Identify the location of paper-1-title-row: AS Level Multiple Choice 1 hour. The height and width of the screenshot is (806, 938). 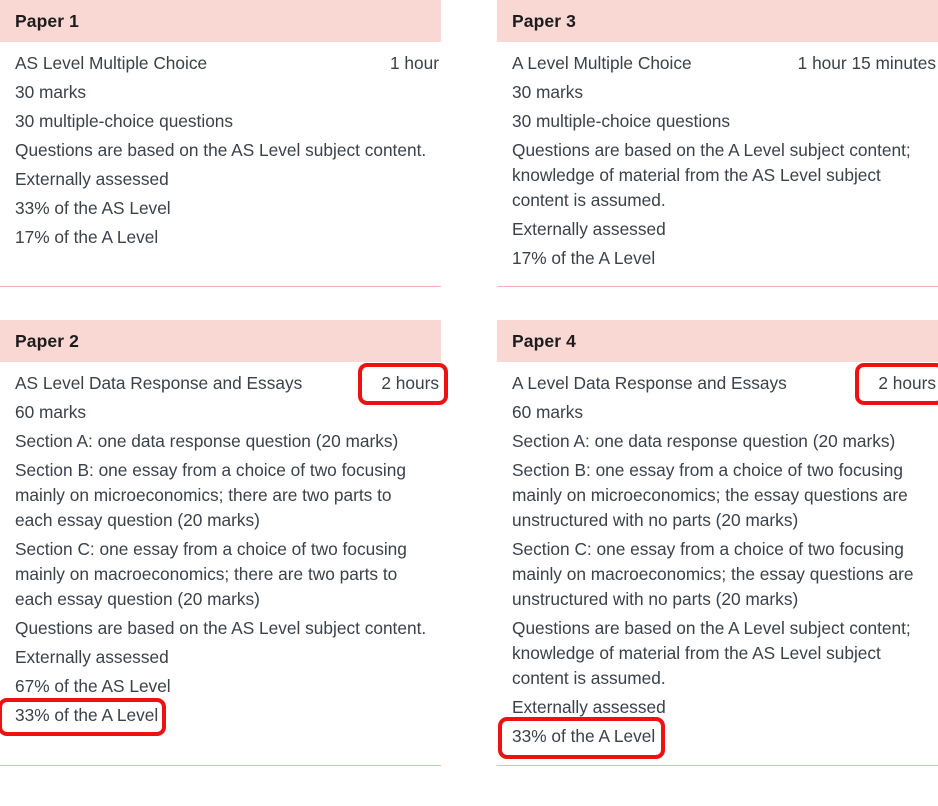
(227, 63).